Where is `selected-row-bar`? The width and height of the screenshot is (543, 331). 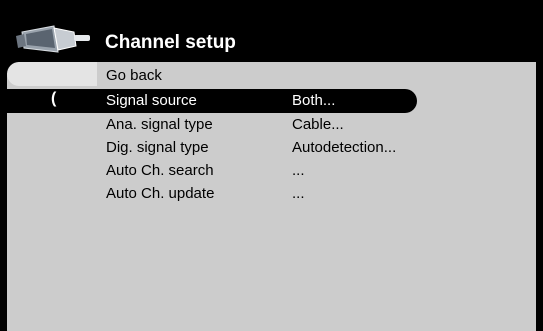 selected-row-bar is located at coordinates (212, 101).